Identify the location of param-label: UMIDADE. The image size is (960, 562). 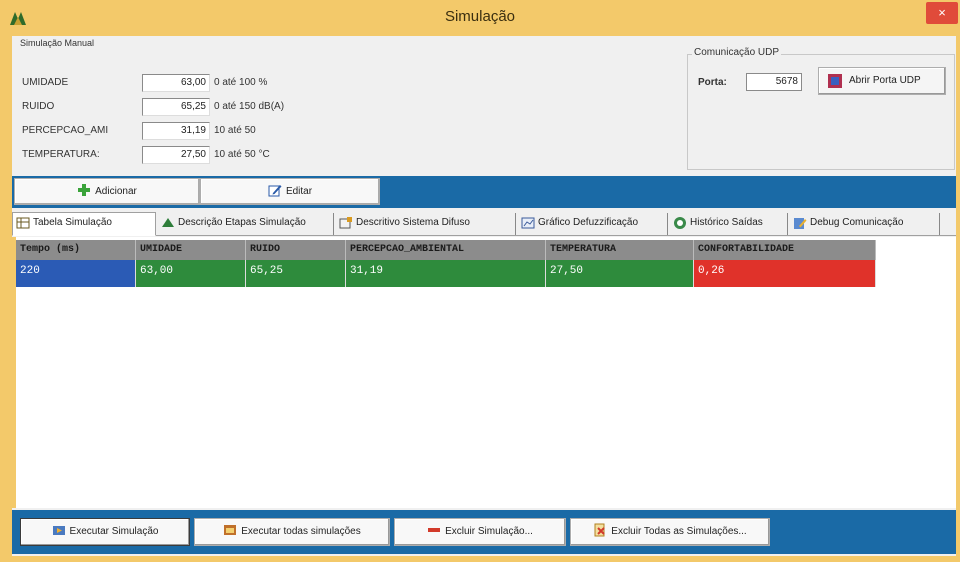
(45, 82).